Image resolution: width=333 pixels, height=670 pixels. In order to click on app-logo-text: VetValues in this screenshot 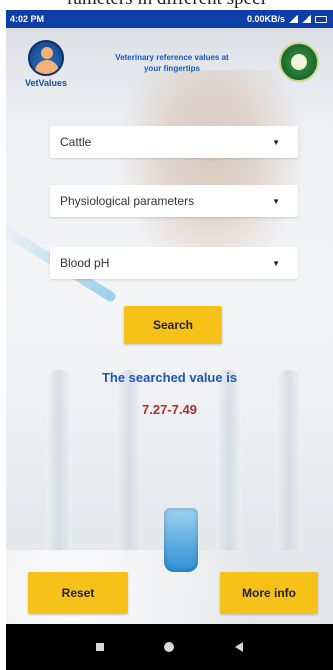, I will do `click(46, 83)`.